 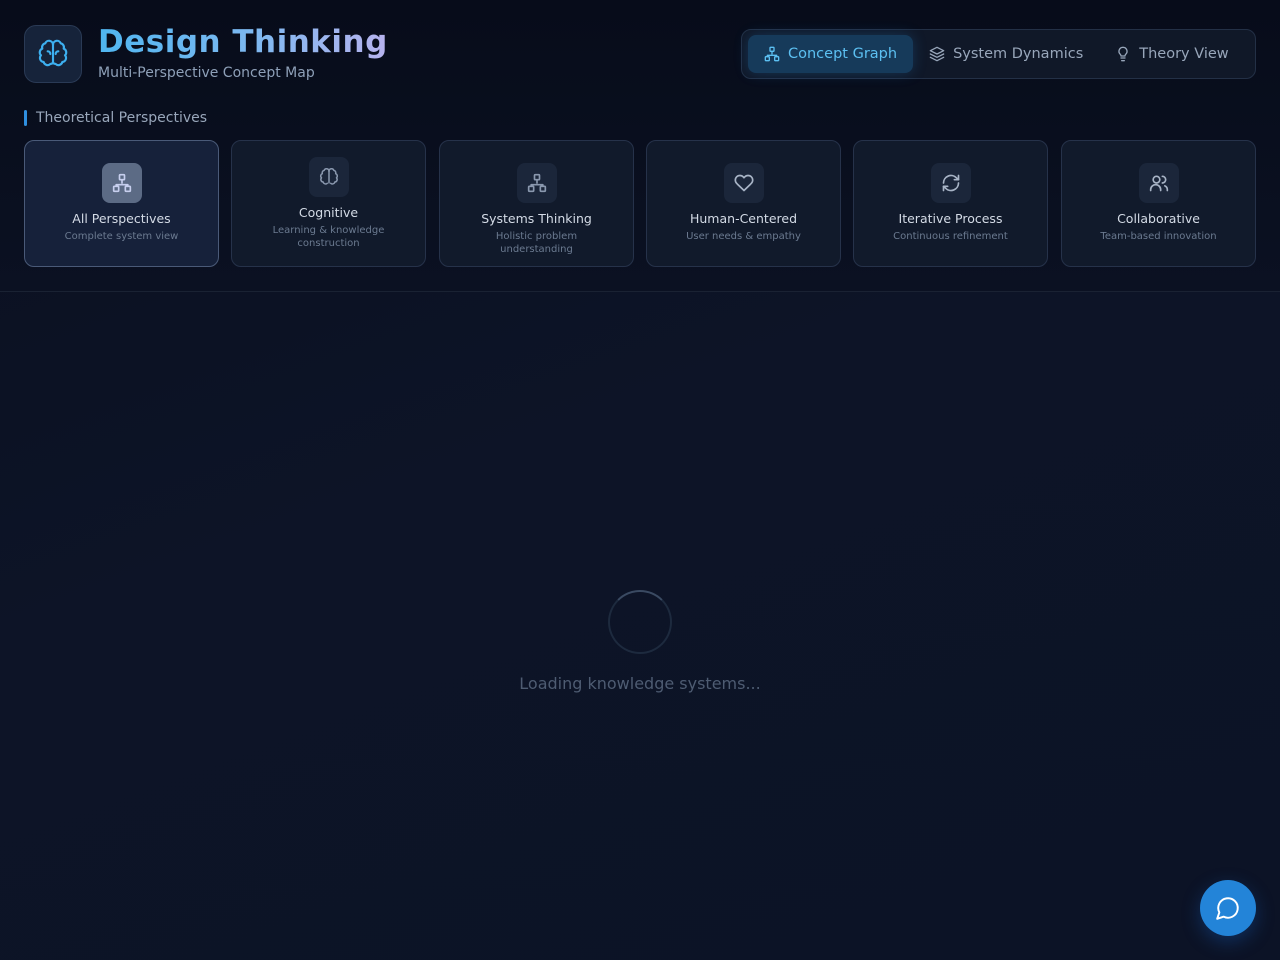 I want to click on perspective-title: Iterative Process, so click(x=950, y=218).